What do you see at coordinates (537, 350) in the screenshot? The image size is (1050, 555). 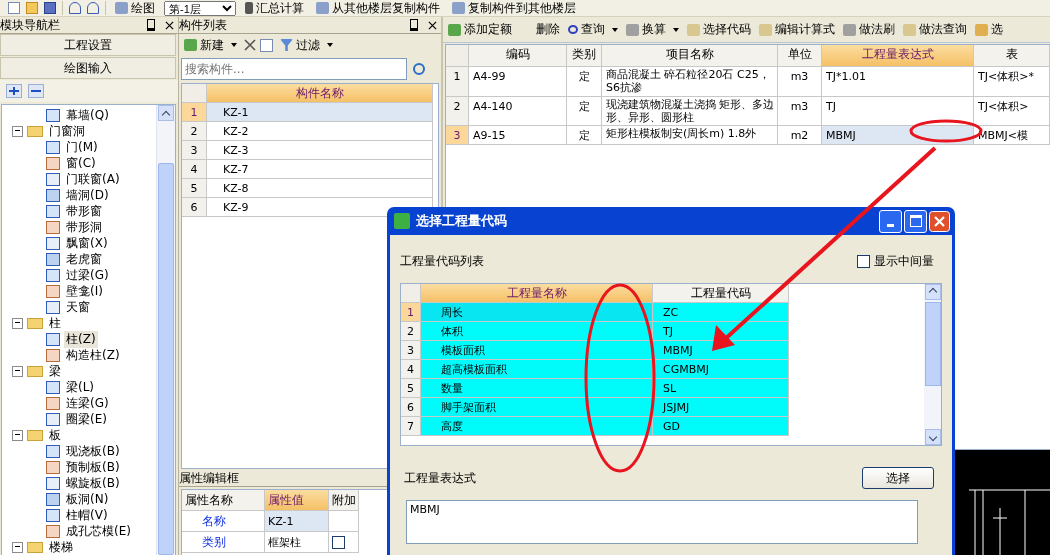 I see `table-cell: 模板面积` at bounding box center [537, 350].